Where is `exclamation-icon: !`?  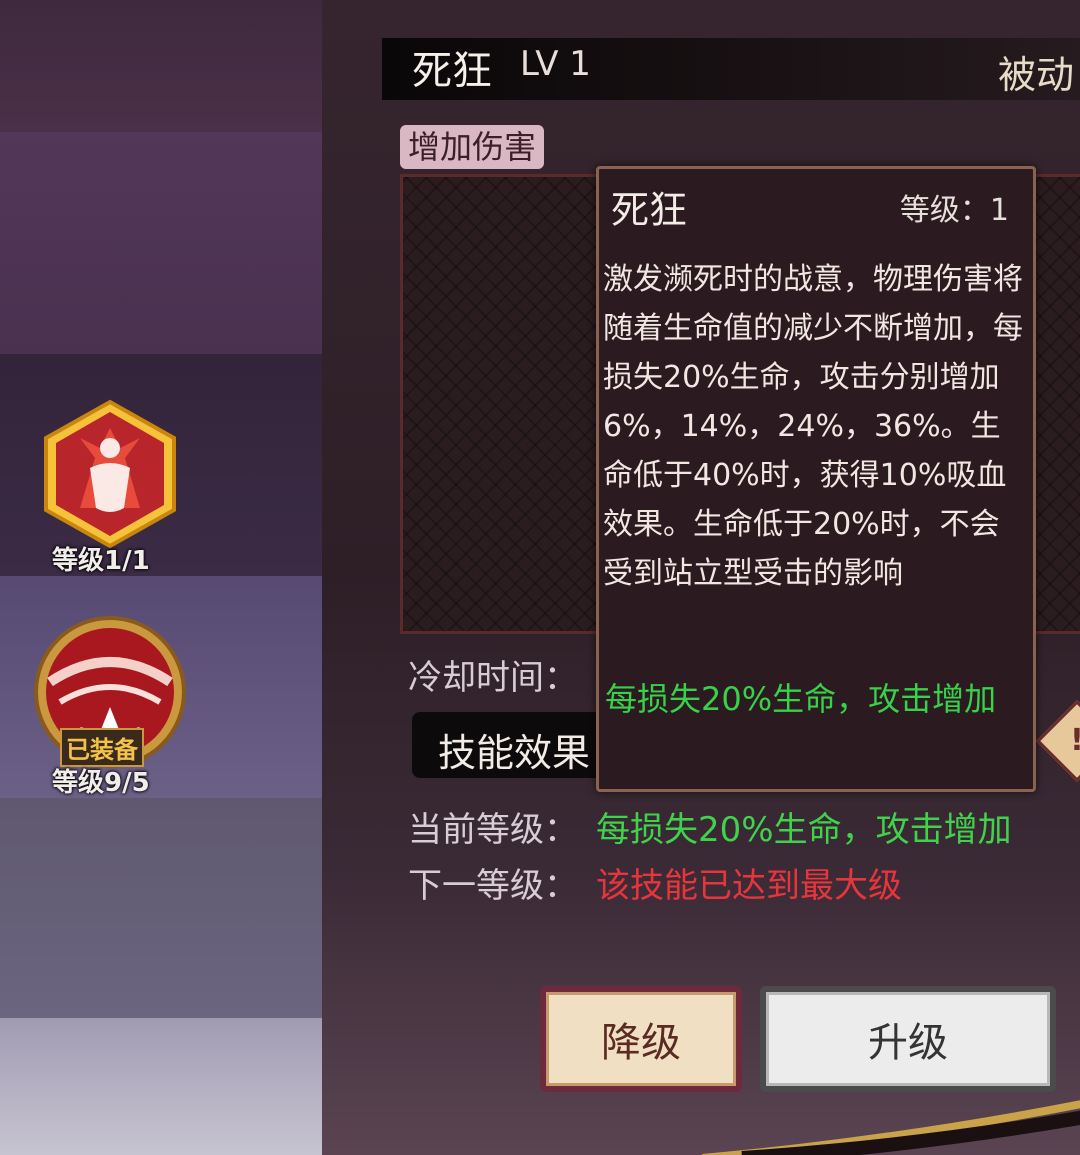
exclamation-icon: ! is located at coordinates (1075, 740).